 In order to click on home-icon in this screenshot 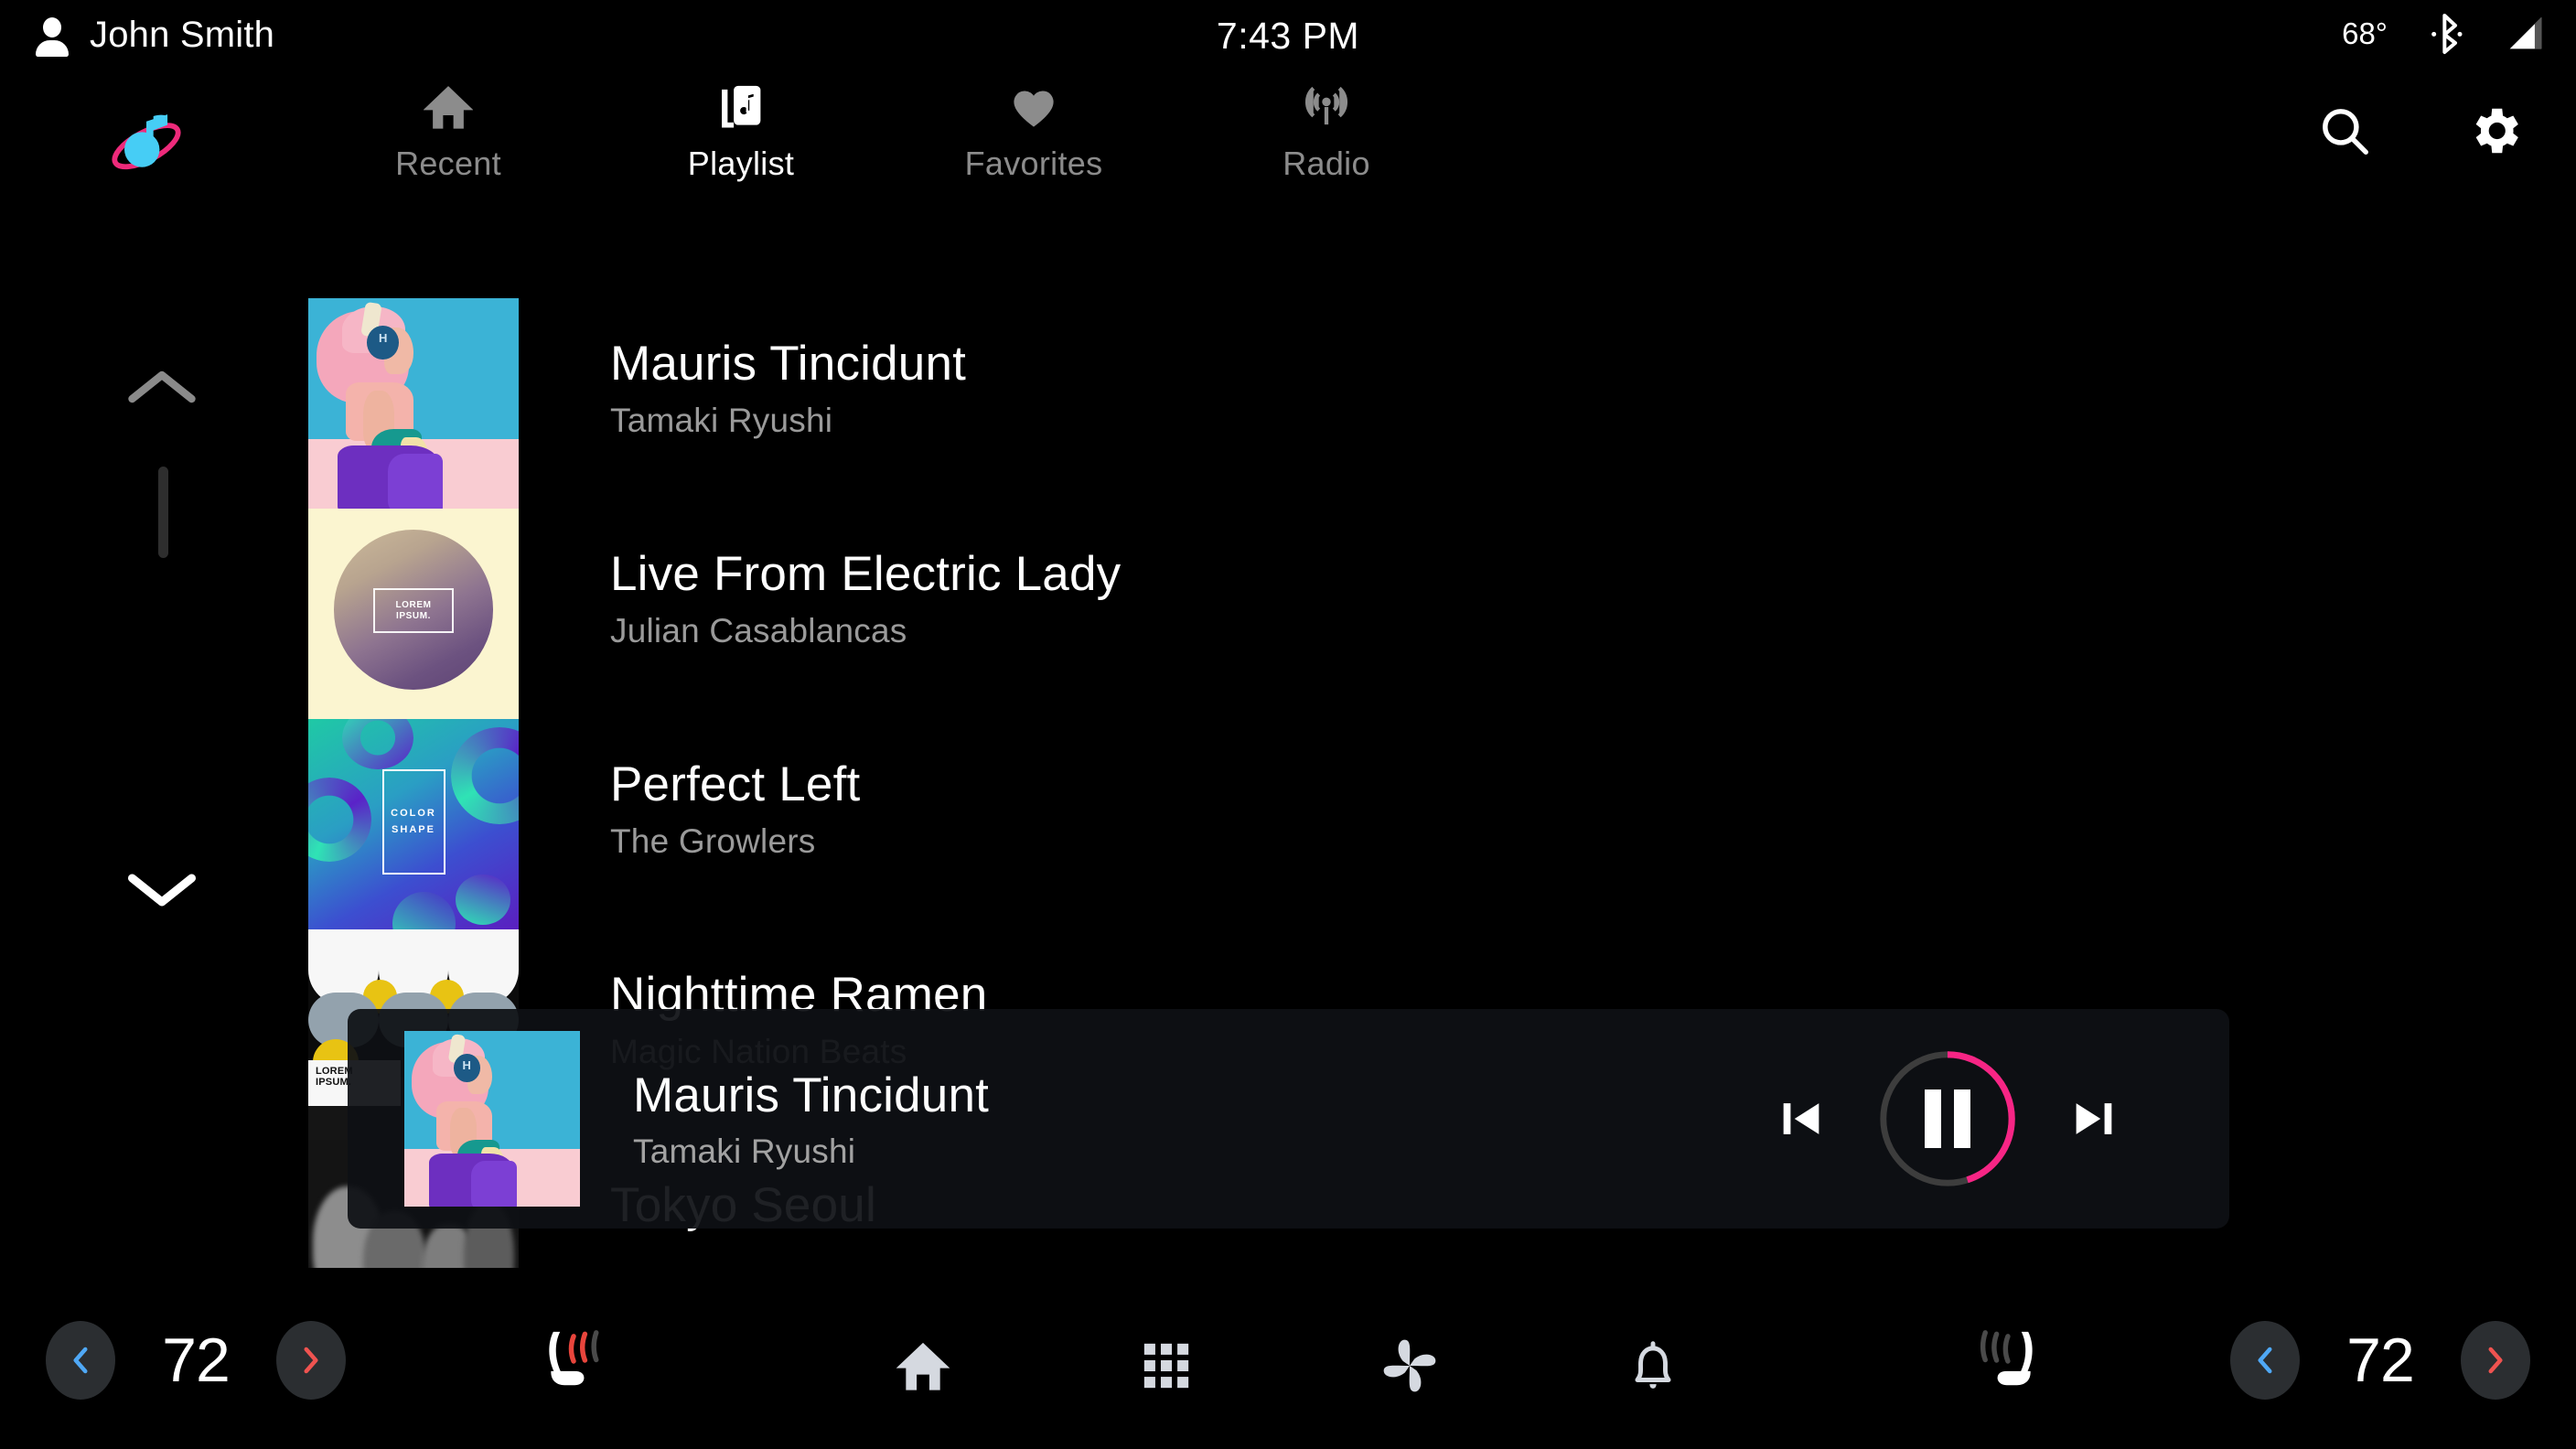, I will do `click(449, 107)`.